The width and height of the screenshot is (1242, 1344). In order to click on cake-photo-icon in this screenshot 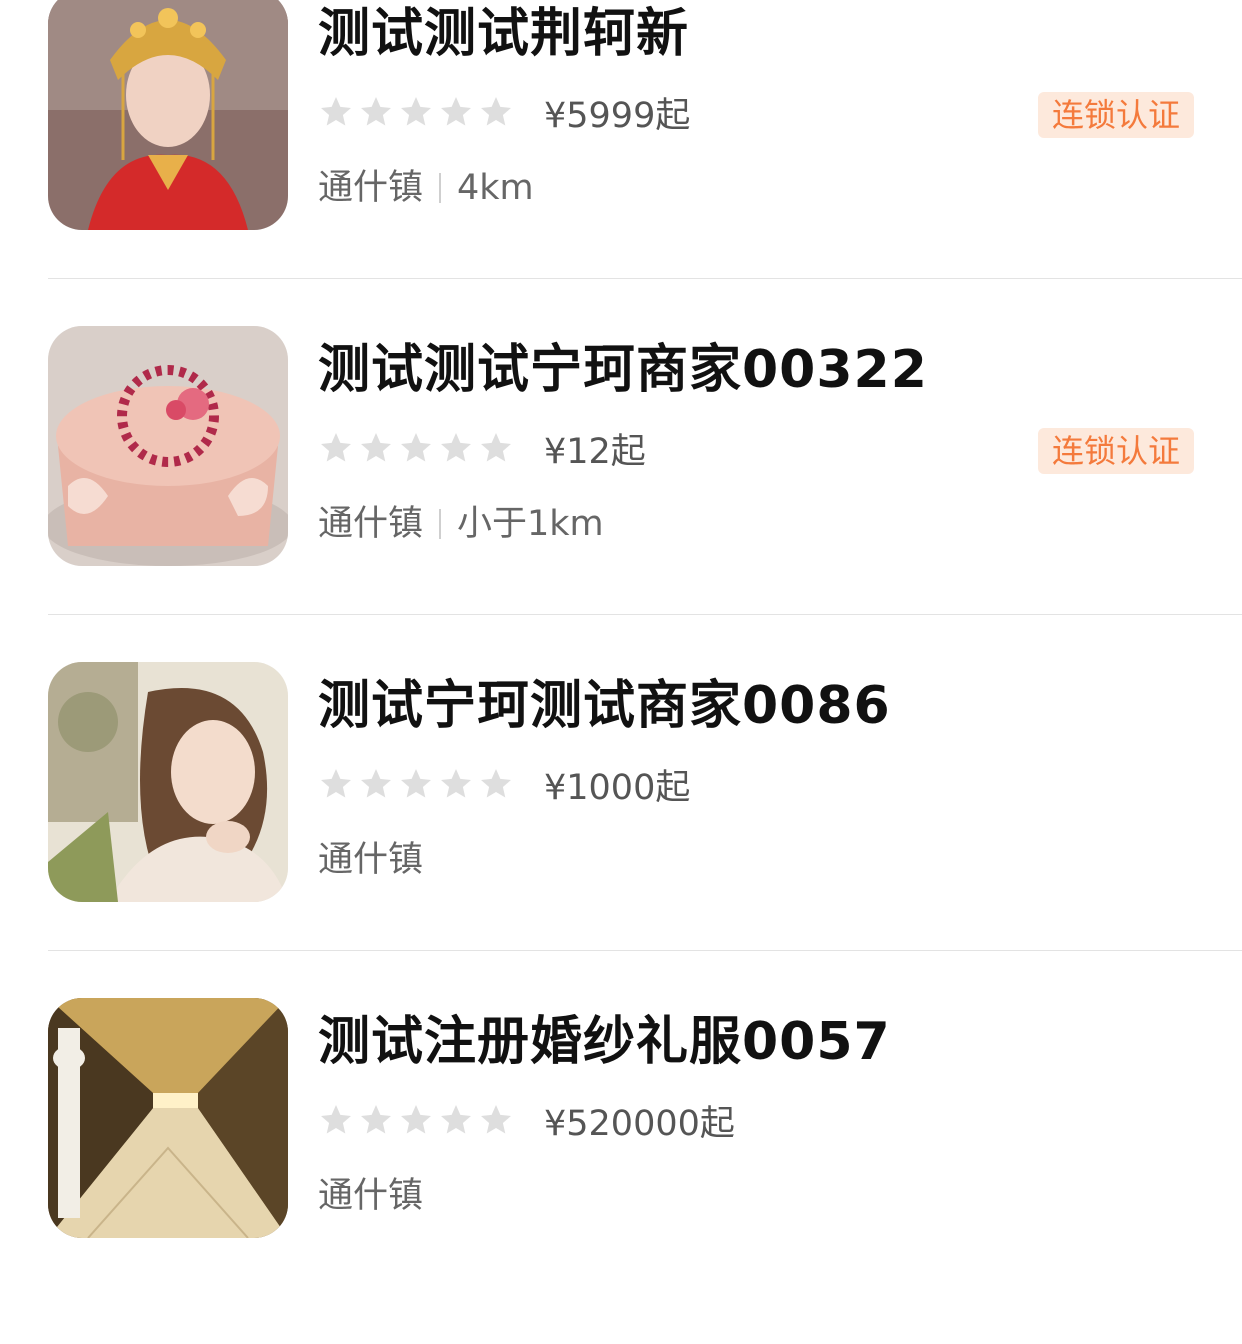, I will do `click(168, 446)`.